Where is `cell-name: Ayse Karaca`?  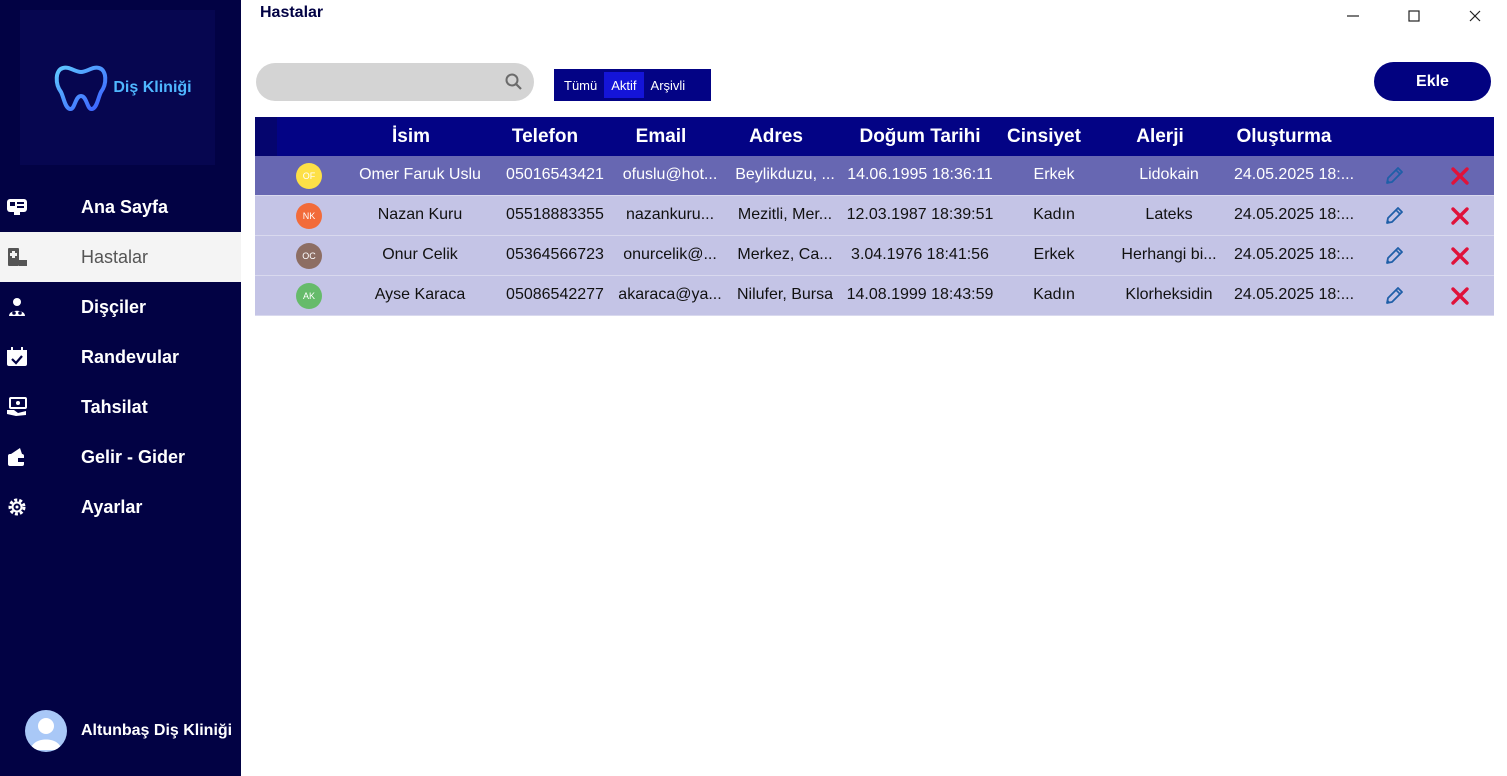
cell-name: Ayse Karaca is located at coordinates (420, 294).